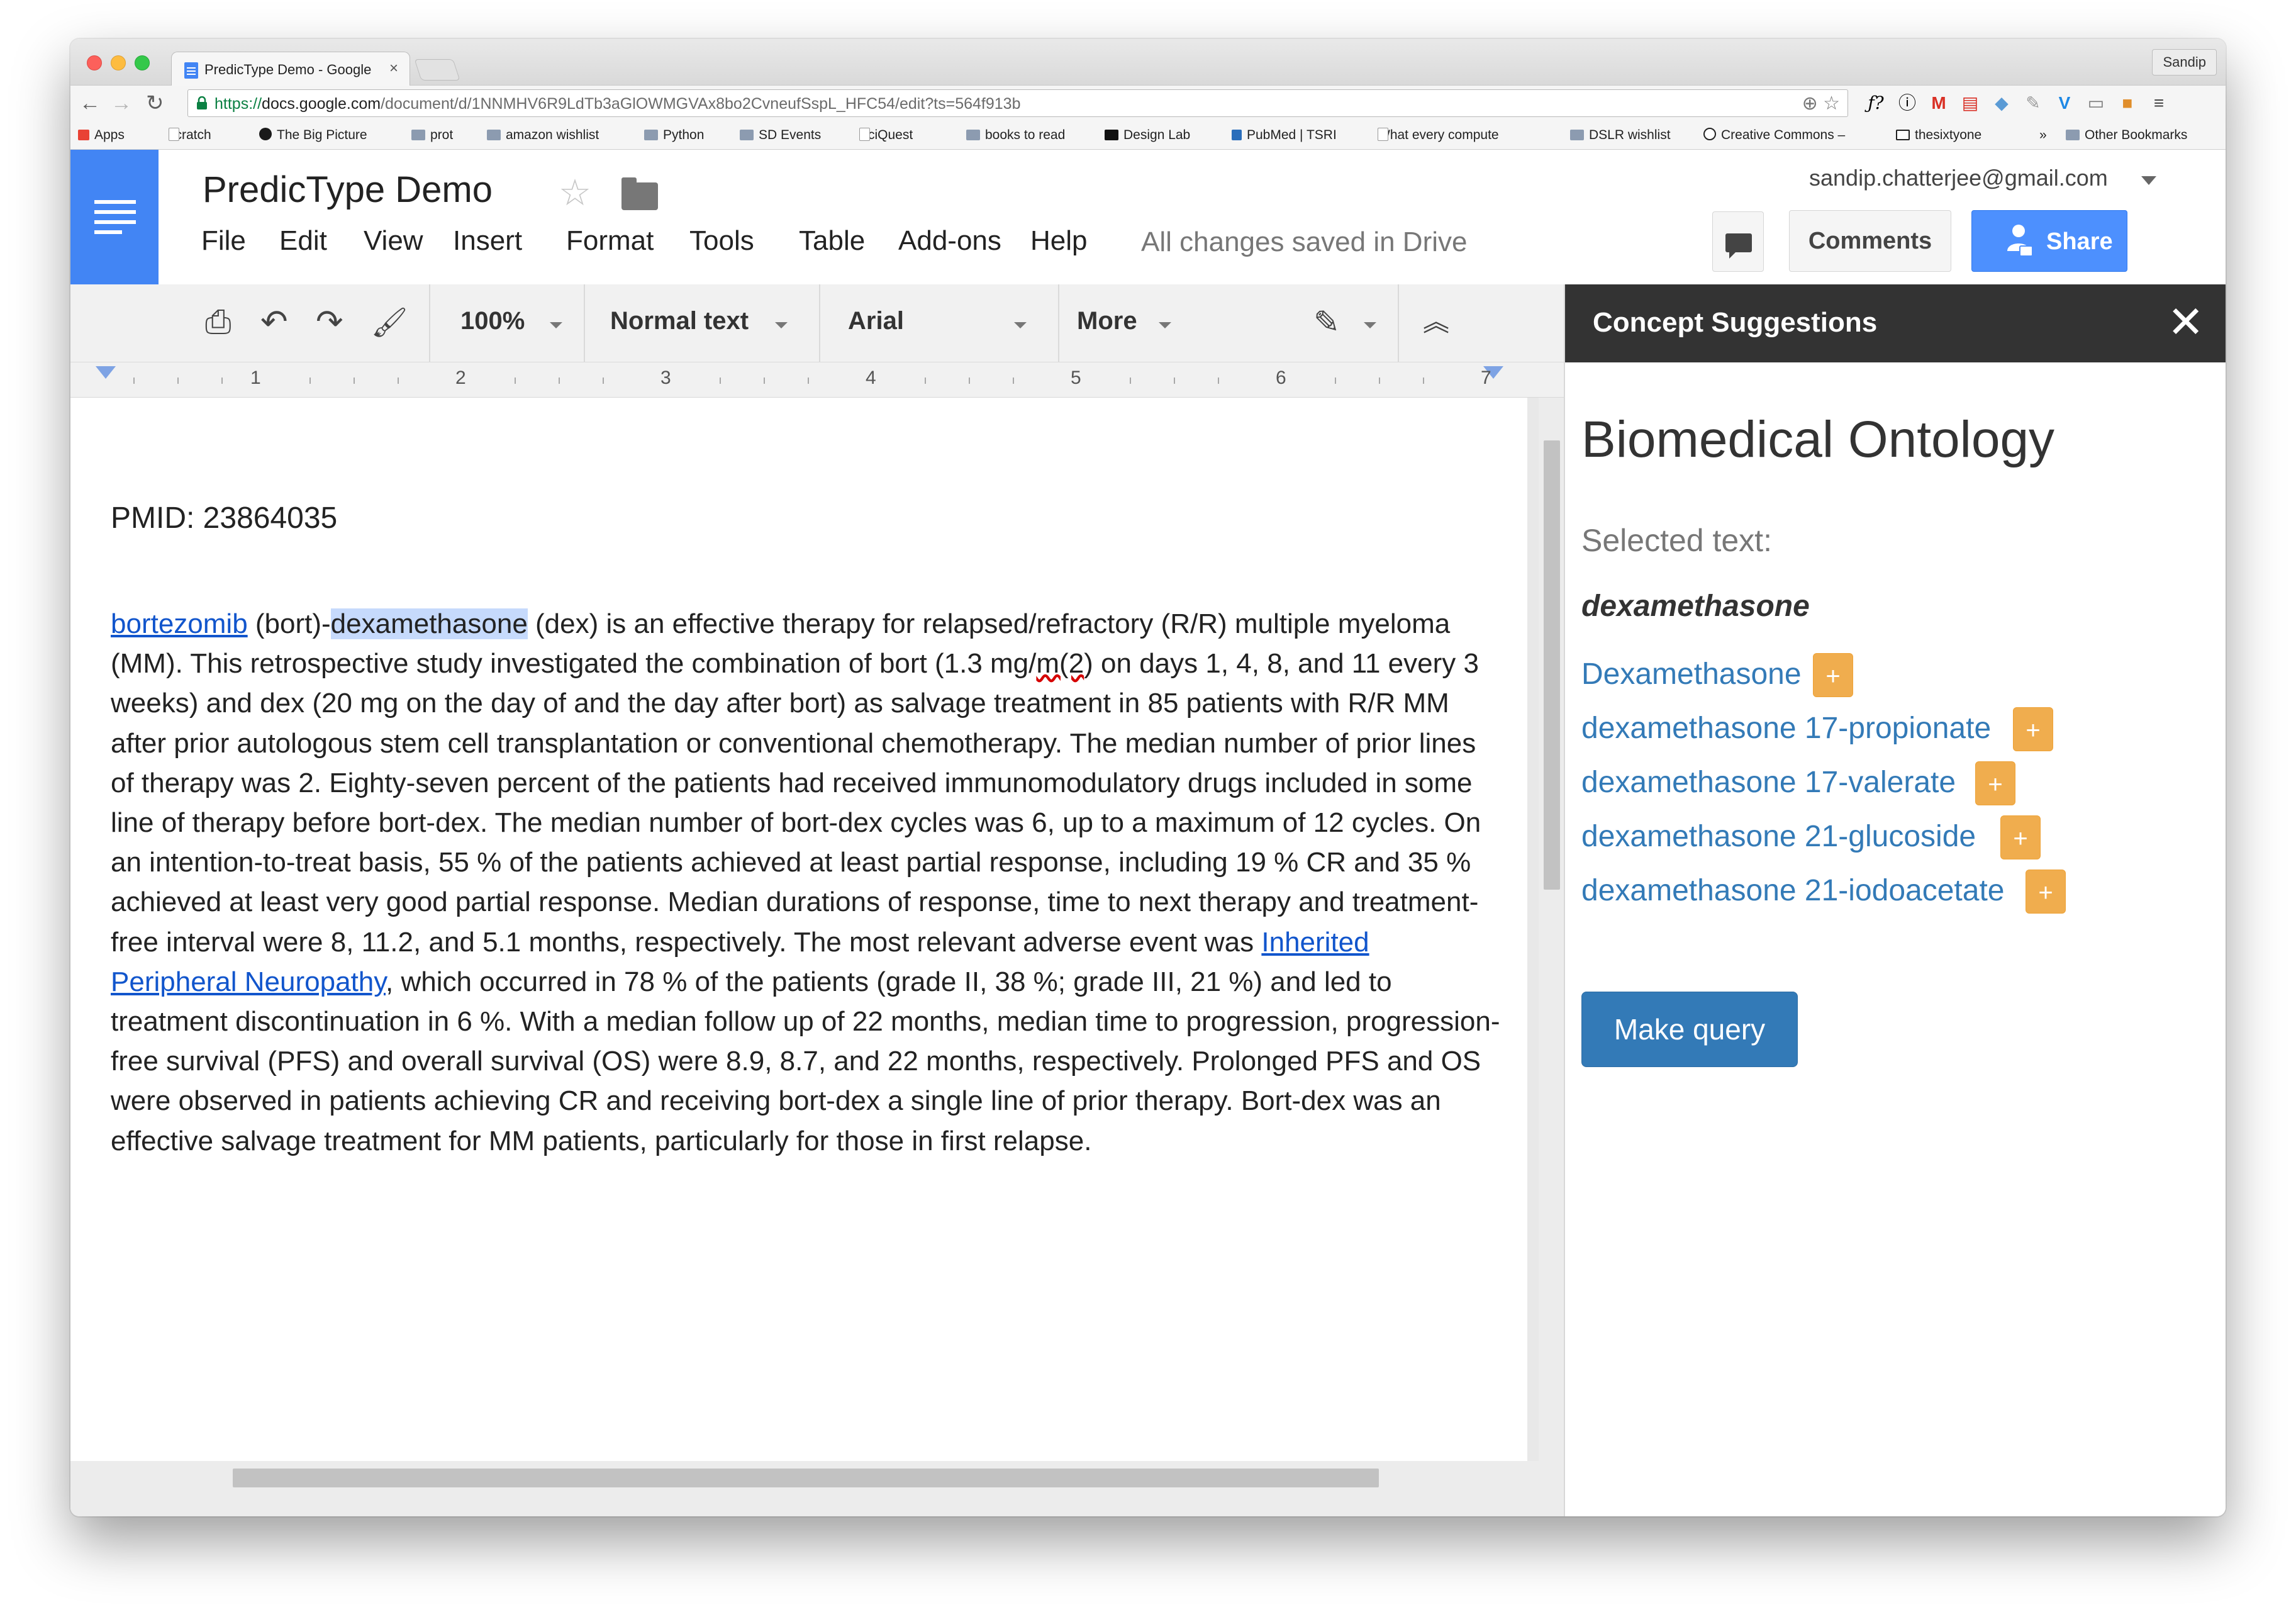 The width and height of the screenshot is (2296, 1617). Describe the element at coordinates (1691, 674) in the screenshot. I see `concept-link: Dexamethasone` at that location.